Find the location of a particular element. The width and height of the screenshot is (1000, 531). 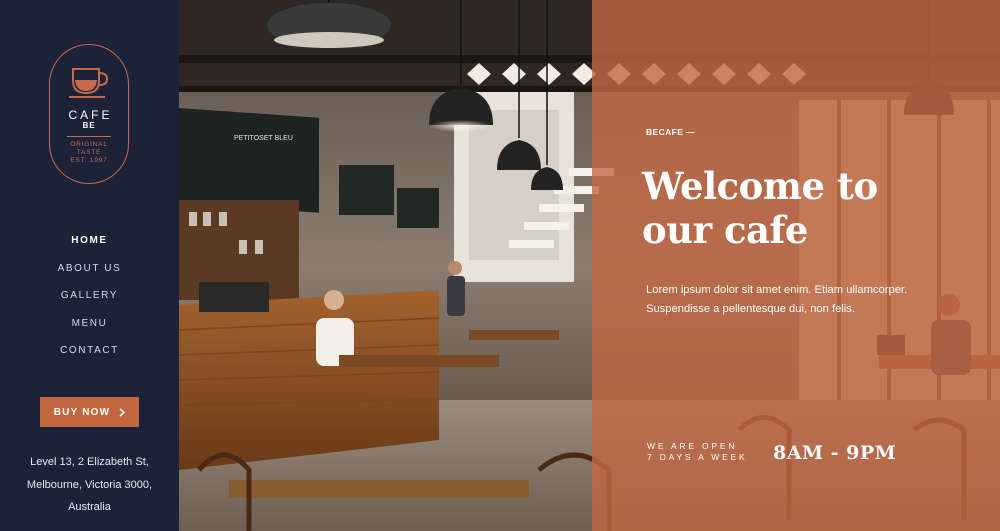

brand-logo: CAFE BE ORIGINAL TASTE EST. 1997 is located at coordinates (89, 114).